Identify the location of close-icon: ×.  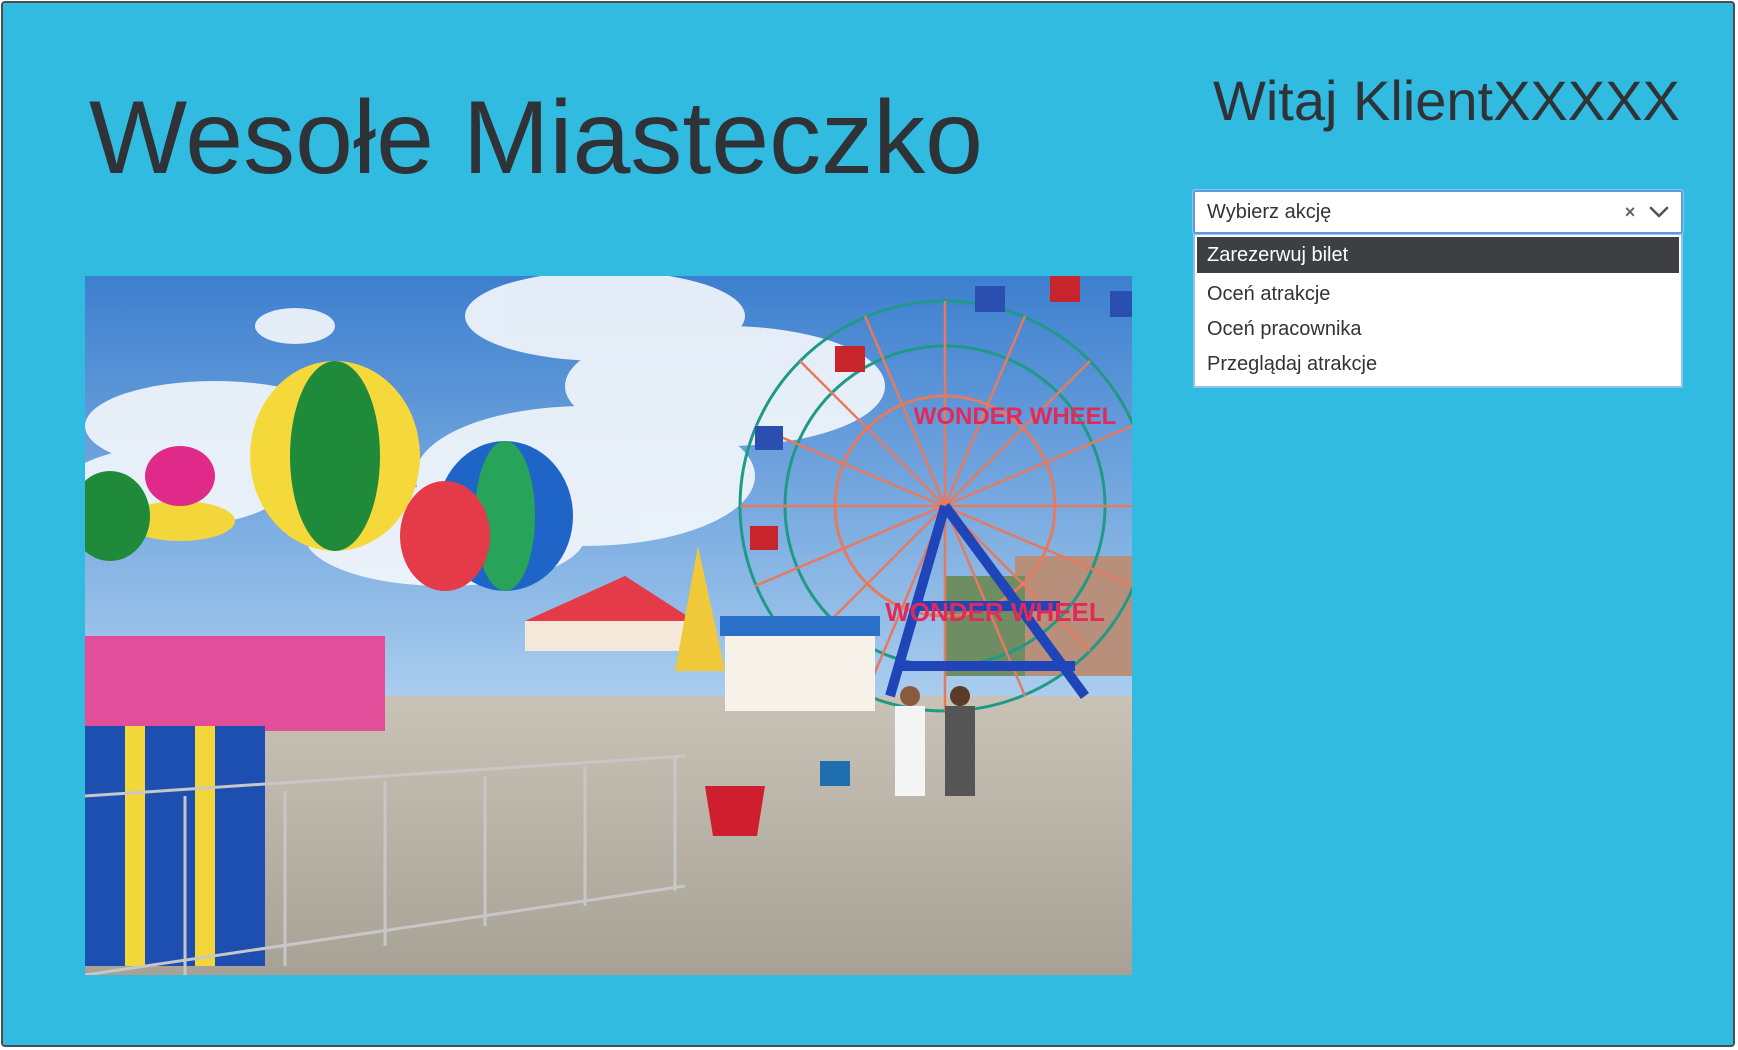
(1630, 212).